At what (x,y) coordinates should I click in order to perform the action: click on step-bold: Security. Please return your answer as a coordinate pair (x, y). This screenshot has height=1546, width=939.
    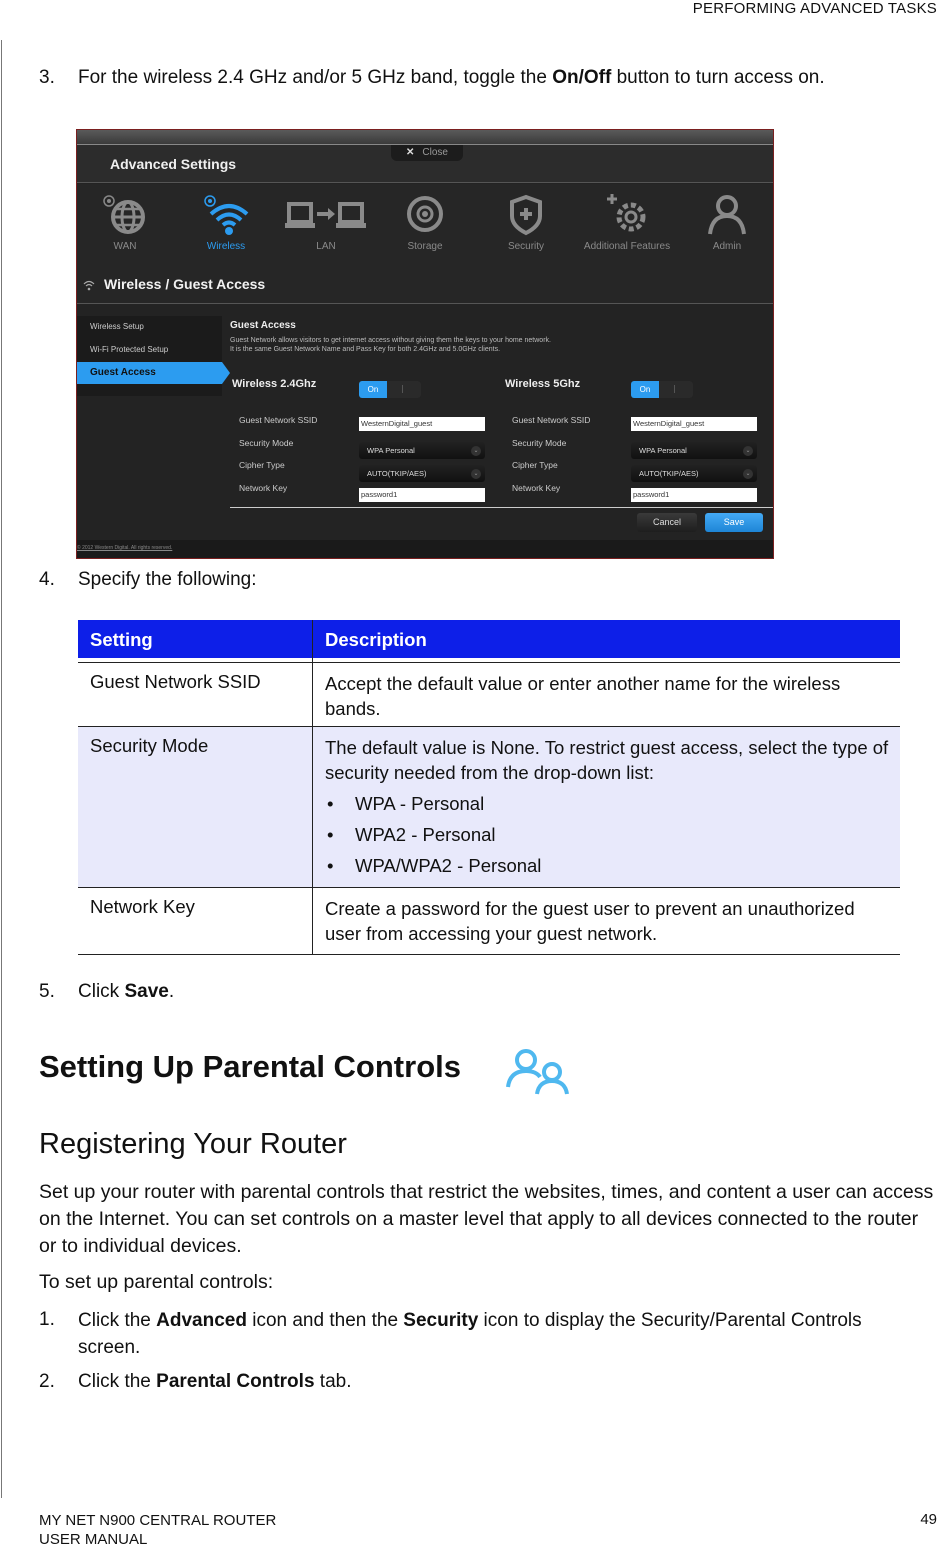
    Looking at the image, I should click on (441, 1320).